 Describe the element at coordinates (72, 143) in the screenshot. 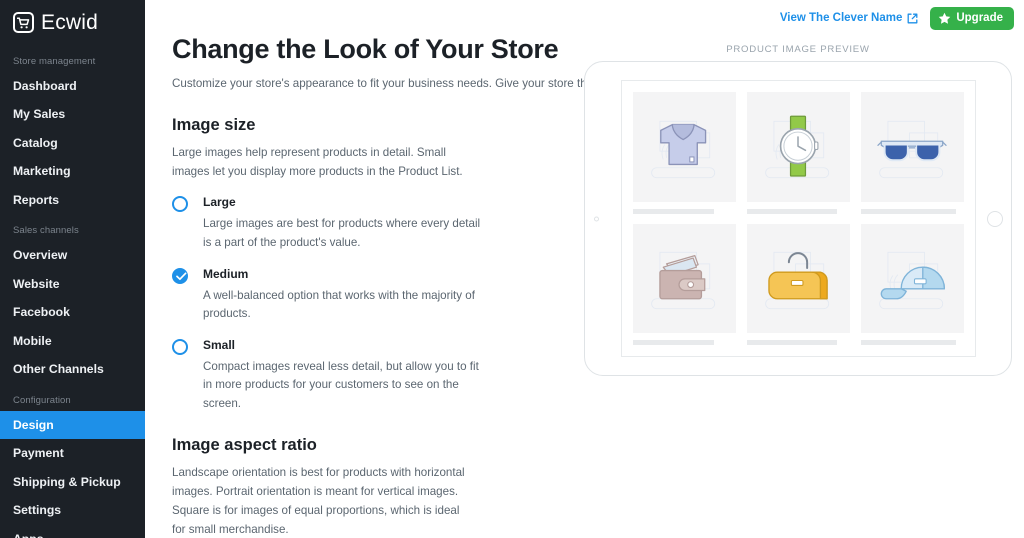

I see `sidebar-item-catalog: Catalog` at that location.